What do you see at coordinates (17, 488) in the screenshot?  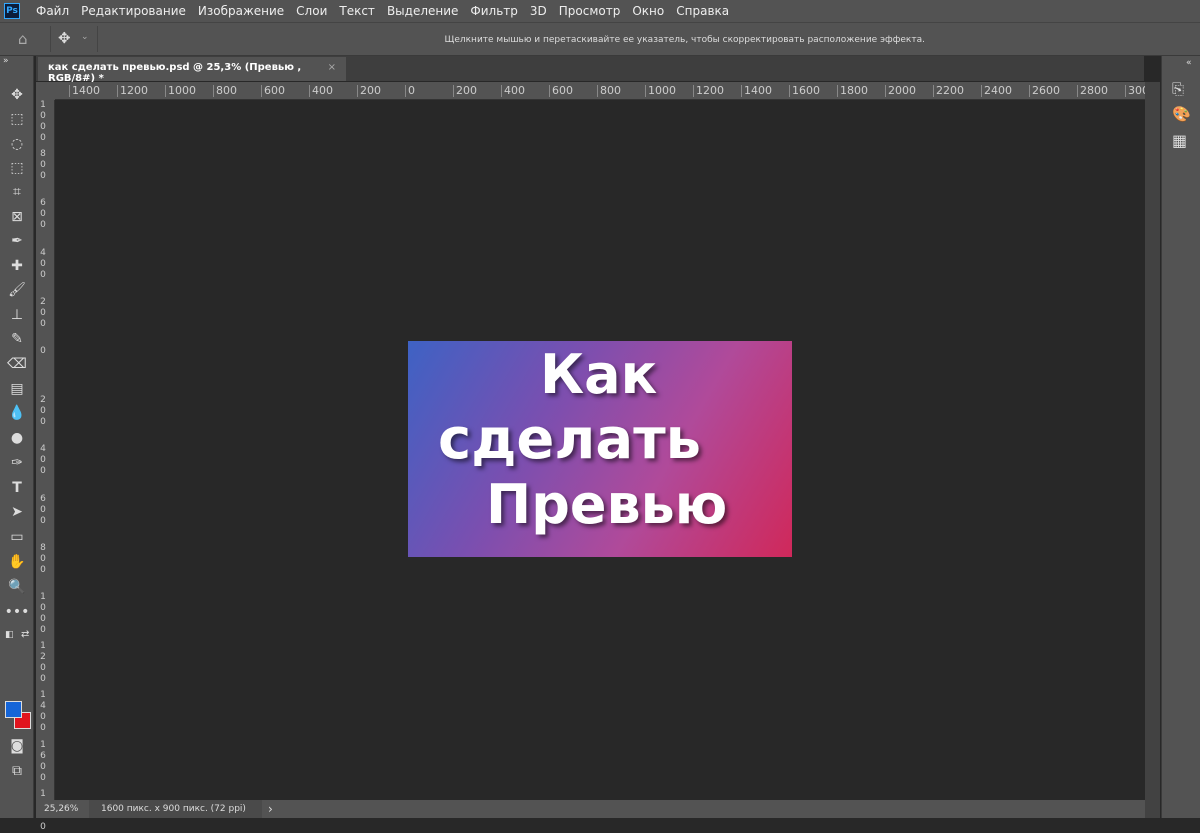 I see `type-tool-icon: T` at bounding box center [17, 488].